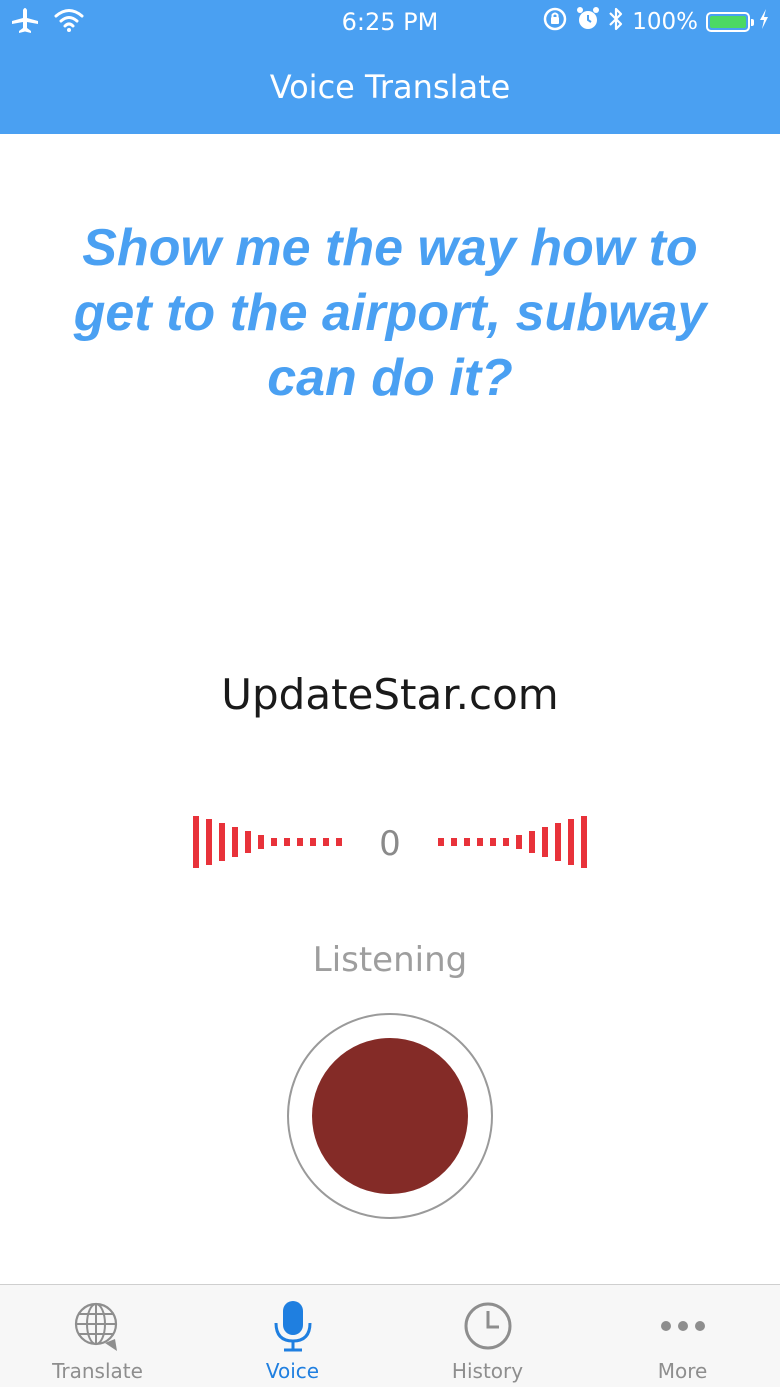 The image size is (780, 1387). What do you see at coordinates (487, 1326) in the screenshot?
I see `clock-icon` at bounding box center [487, 1326].